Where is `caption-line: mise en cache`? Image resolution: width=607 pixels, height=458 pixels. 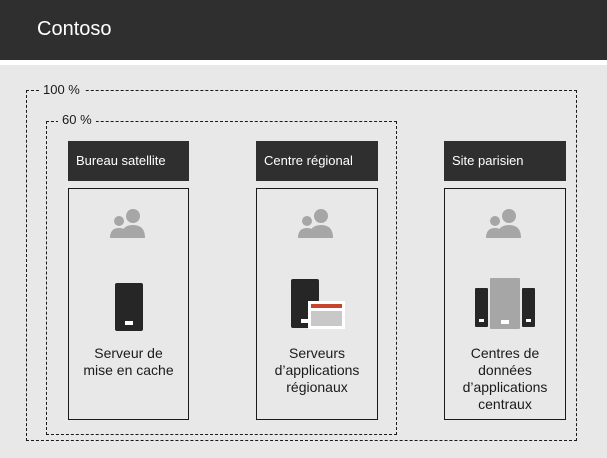
caption-line: mise en cache is located at coordinates (128, 370).